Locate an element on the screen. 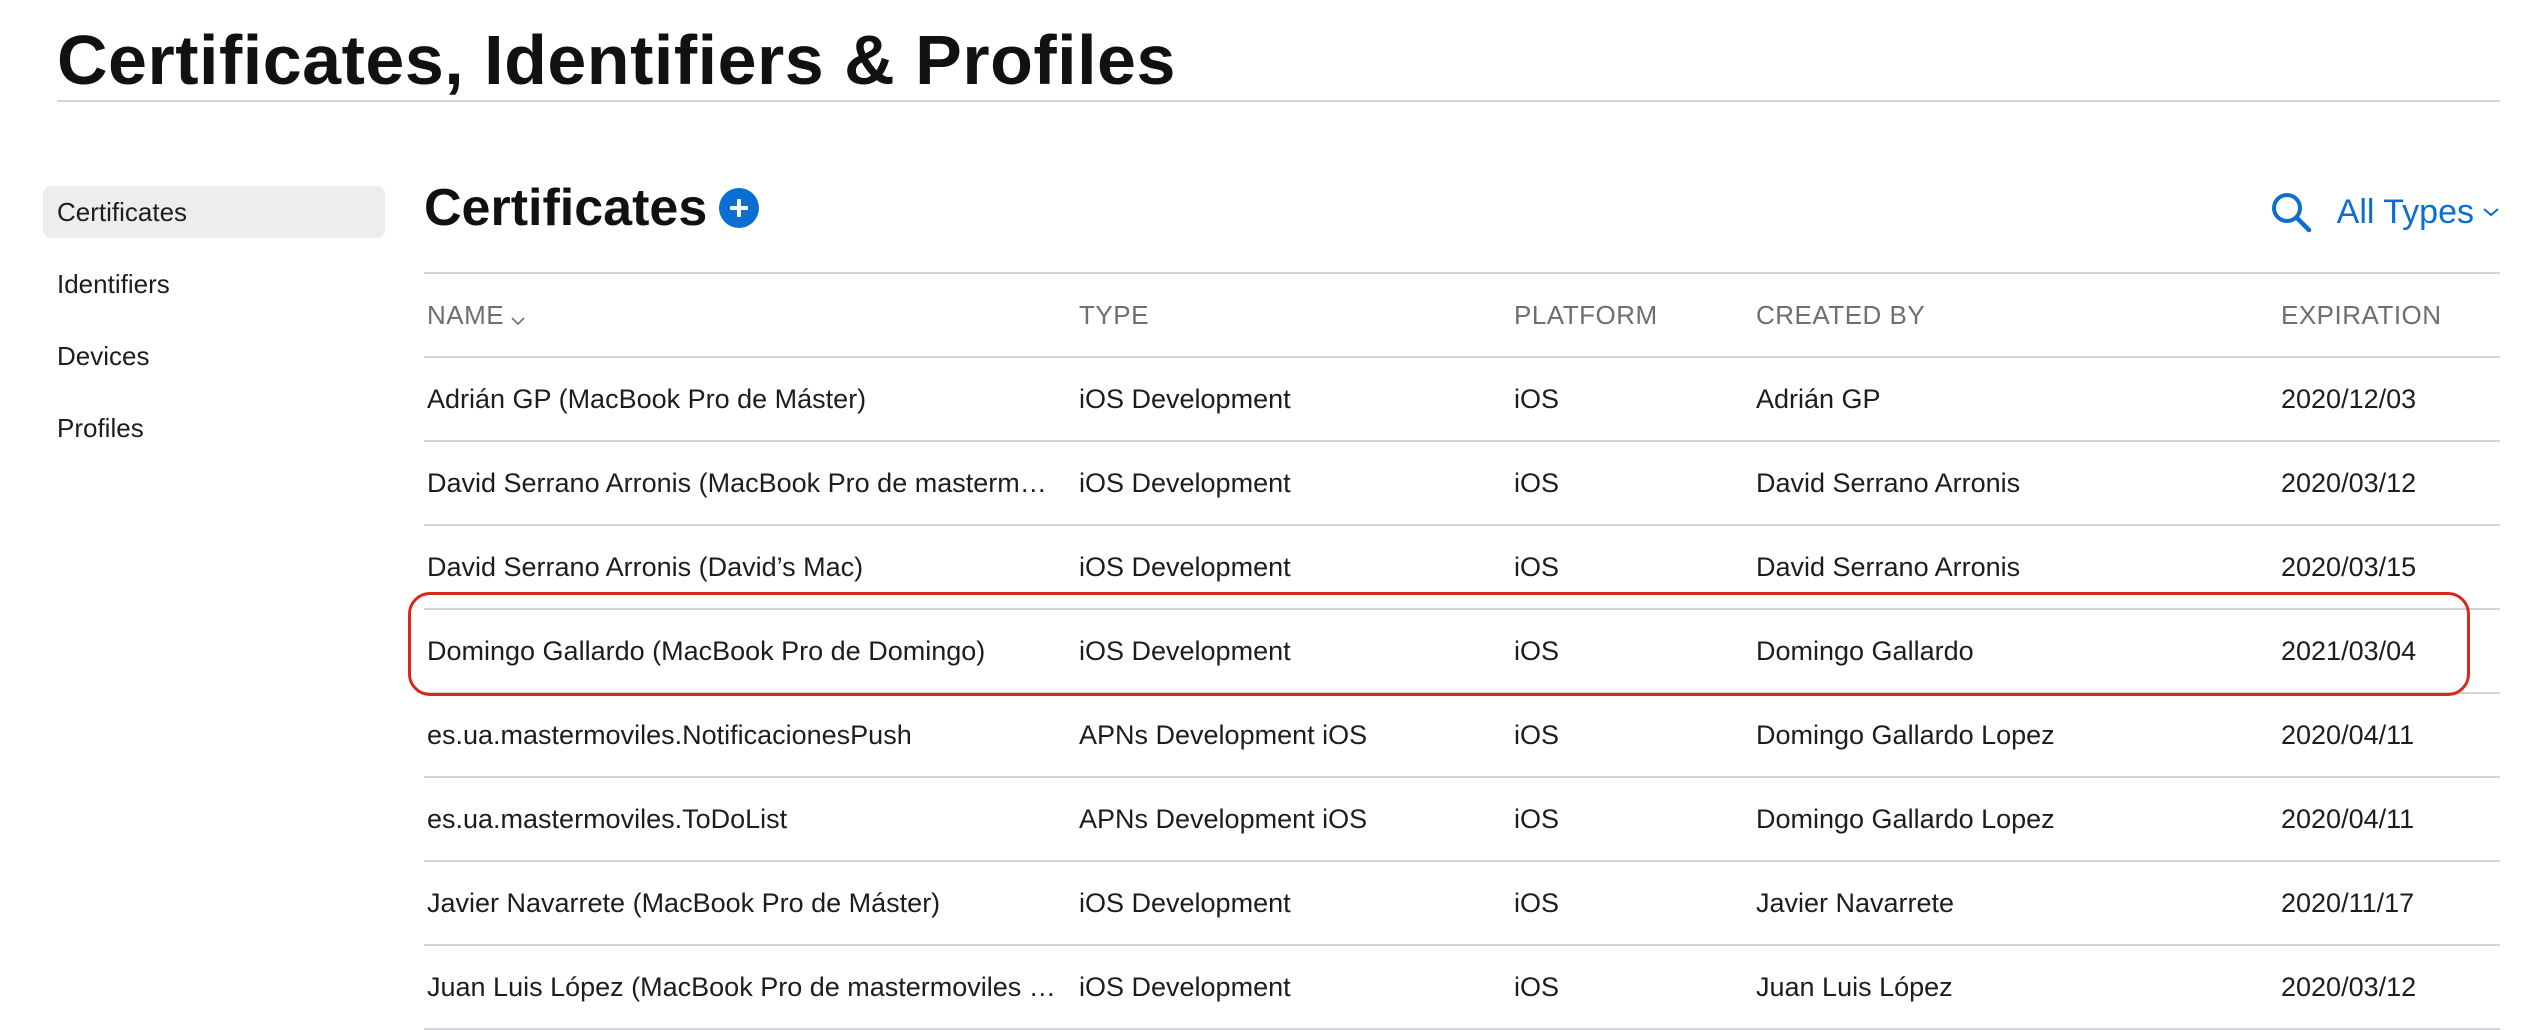  page-title: Certificates, Identifiers & Profiles is located at coordinates (616, 60).